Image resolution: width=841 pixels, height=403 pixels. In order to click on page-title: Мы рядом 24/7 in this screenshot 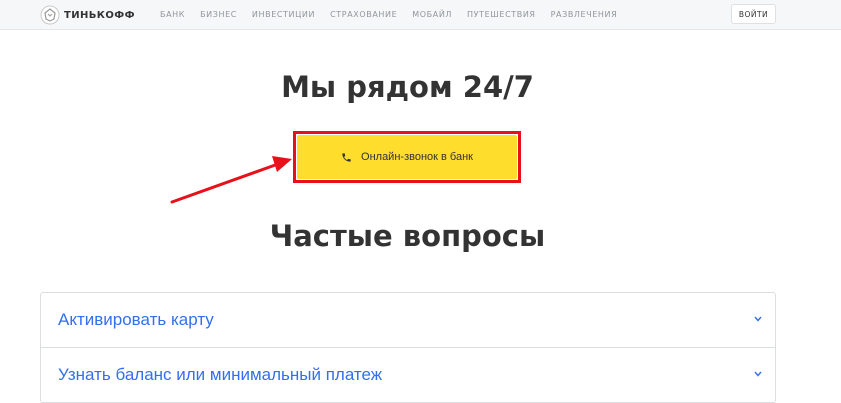, I will do `click(407, 87)`.